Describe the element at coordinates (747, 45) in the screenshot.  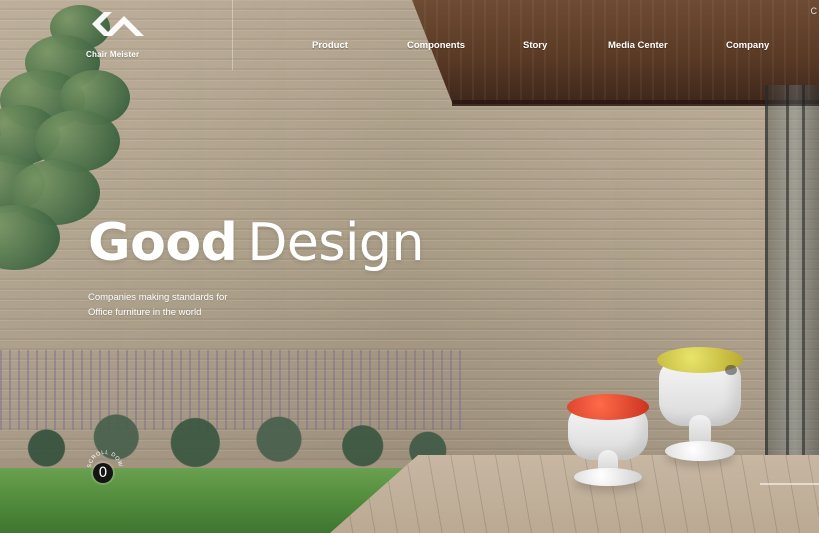
I see `nav-company: Company` at that location.